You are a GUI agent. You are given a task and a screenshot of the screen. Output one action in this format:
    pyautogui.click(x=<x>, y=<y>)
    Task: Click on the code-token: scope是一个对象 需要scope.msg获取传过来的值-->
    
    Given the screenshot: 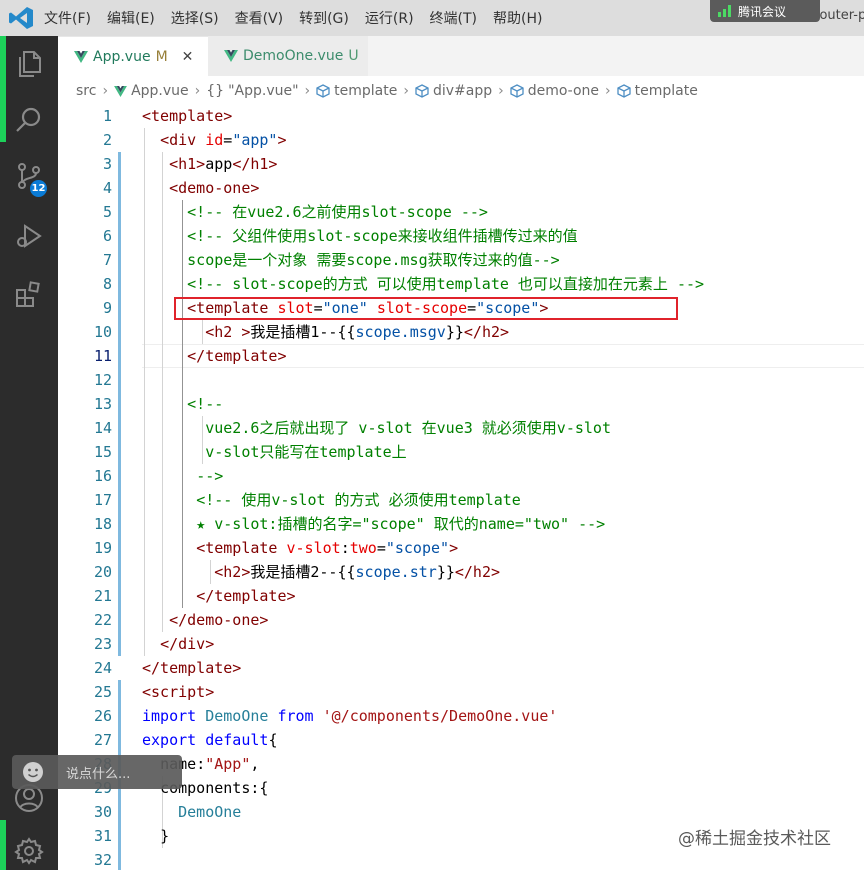 What is the action you would take?
    pyautogui.click(x=373, y=260)
    